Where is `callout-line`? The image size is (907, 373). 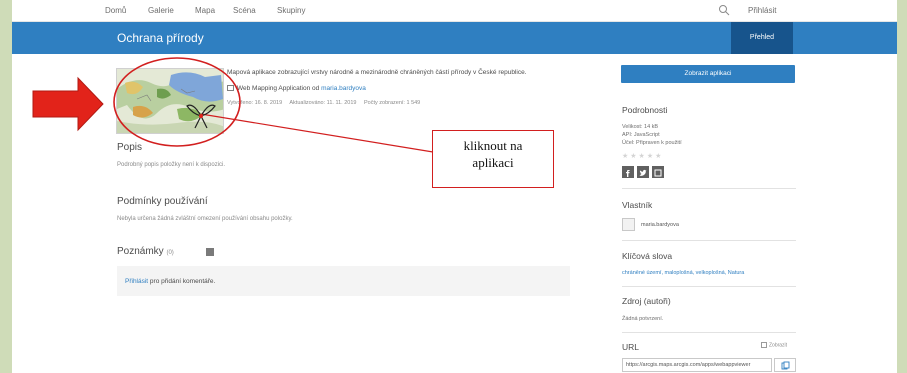 callout-line is located at coordinates (317, 133).